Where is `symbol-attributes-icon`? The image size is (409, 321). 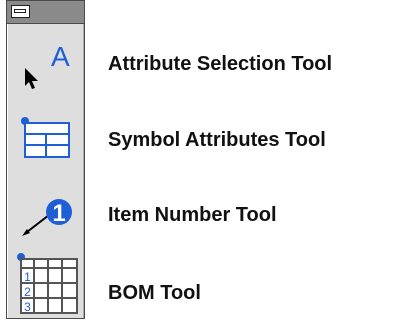 symbol-attributes-icon is located at coordinates (45, 137).